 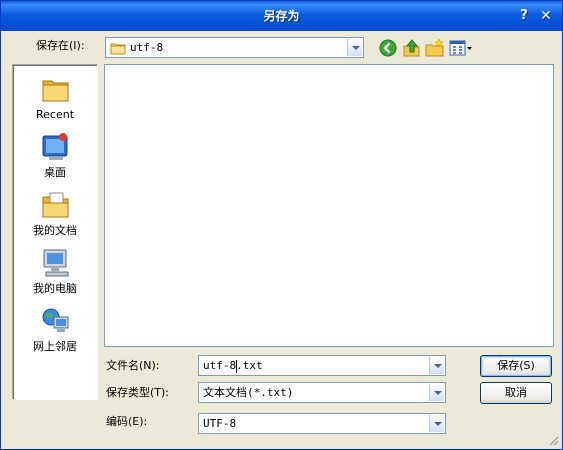 What do you see at coordinates (546, 16) in the screenshot?
I see `close-button: ✕` at bounding box center [546, 16].